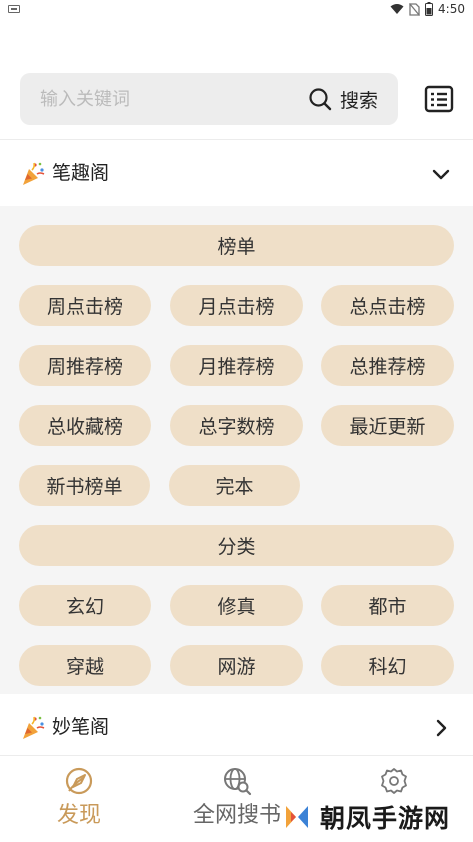 This screenshot has height=842, width=473. Describe the element at coordinates (78, 815) in the screenshot. I see `nav-discover-label: 发现` at that location.